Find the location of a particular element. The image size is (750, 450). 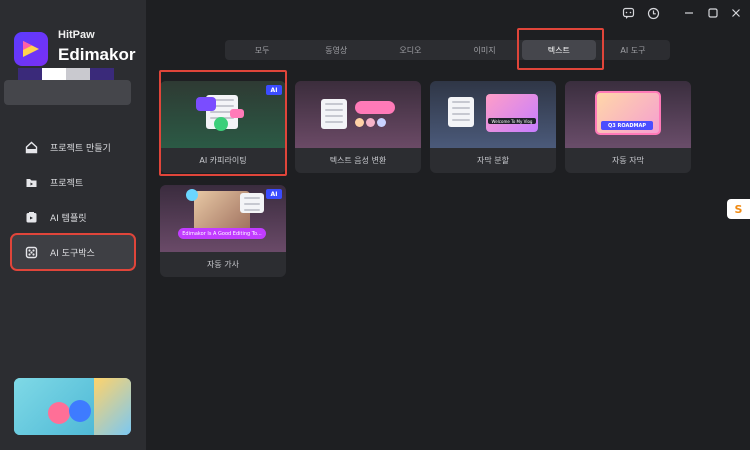

tab-video: 동영상 is located at coordinates (336, 50).